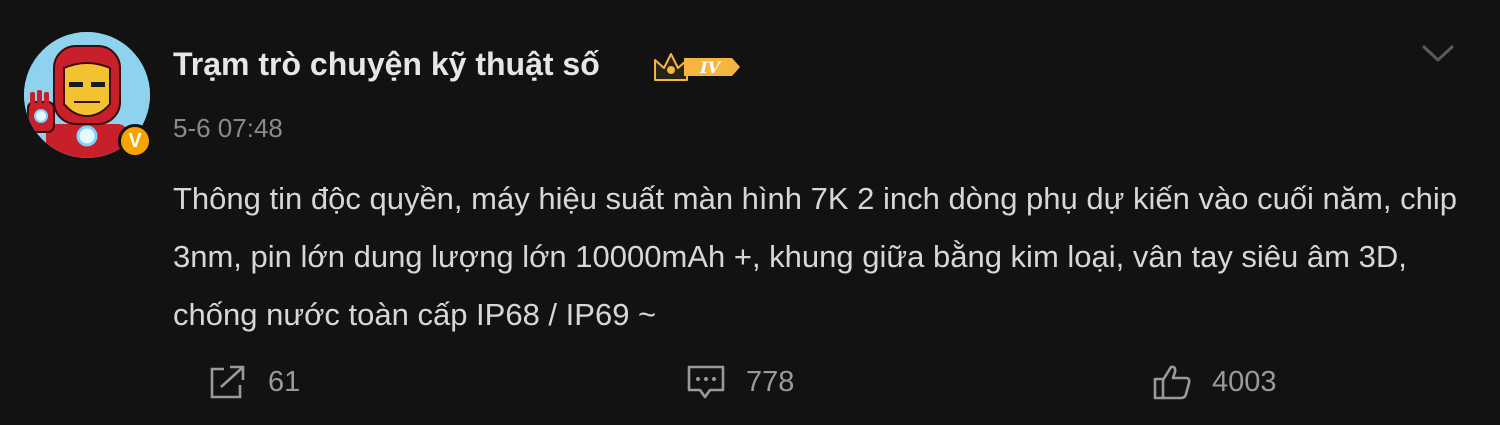 This screenshot has height=425, width=1500. I want to click on post-timestamp: 5-6 07:48, so click(228, 128).